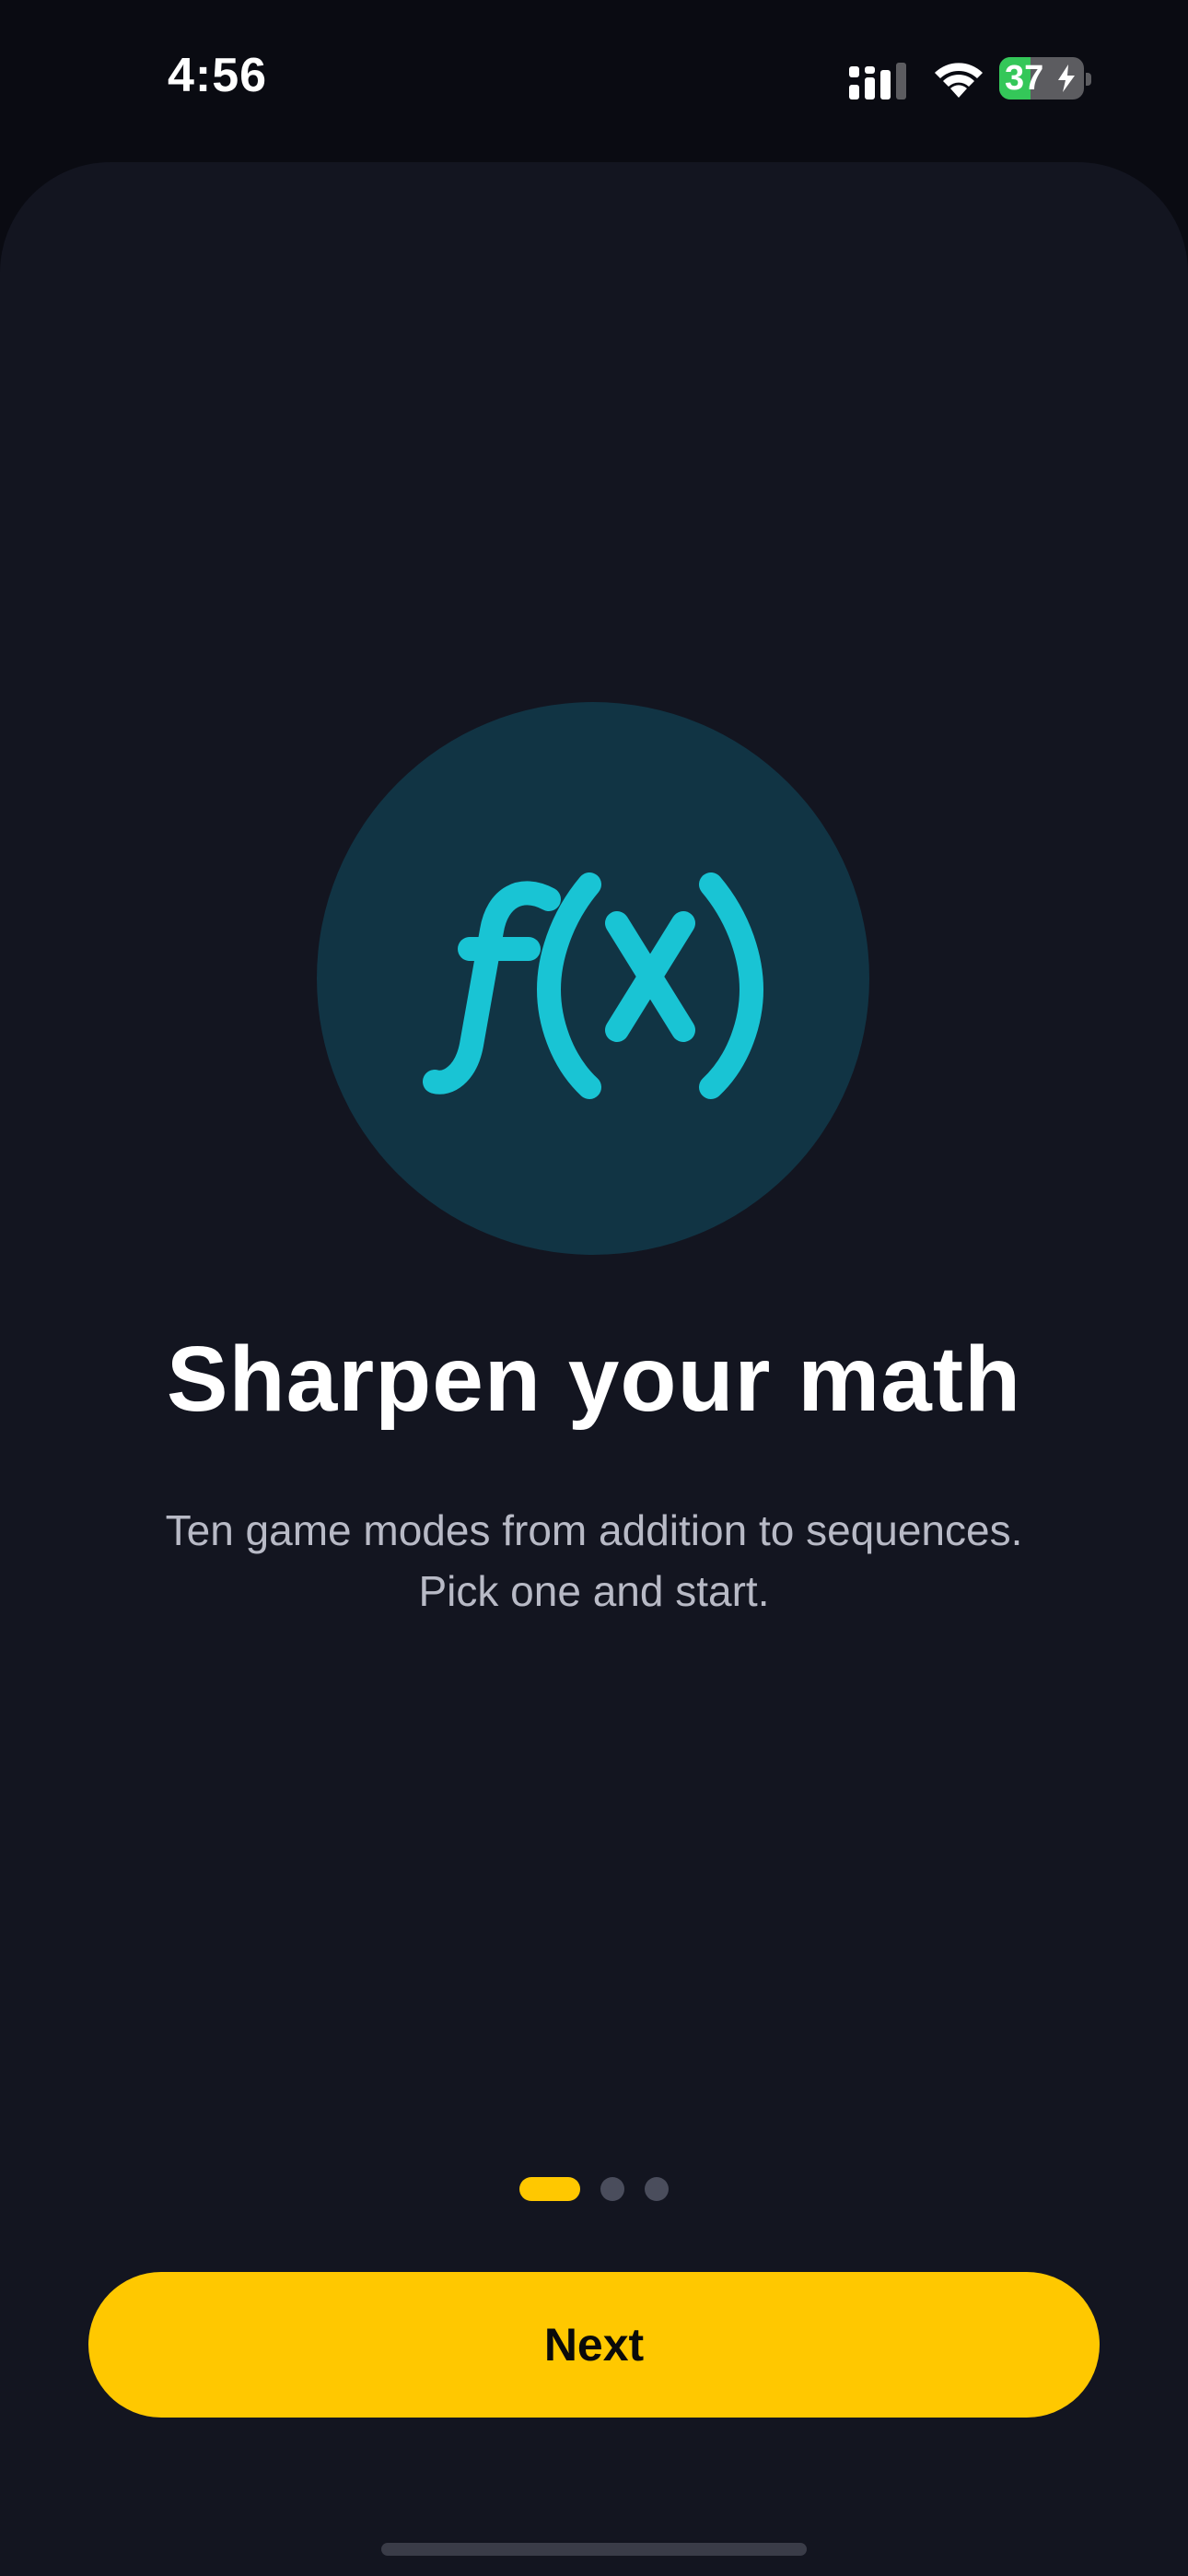  What do you see at coordinates (549, 2189) in the screenshot?
I see `page-dot-active` at bounding box center [549, 2189].